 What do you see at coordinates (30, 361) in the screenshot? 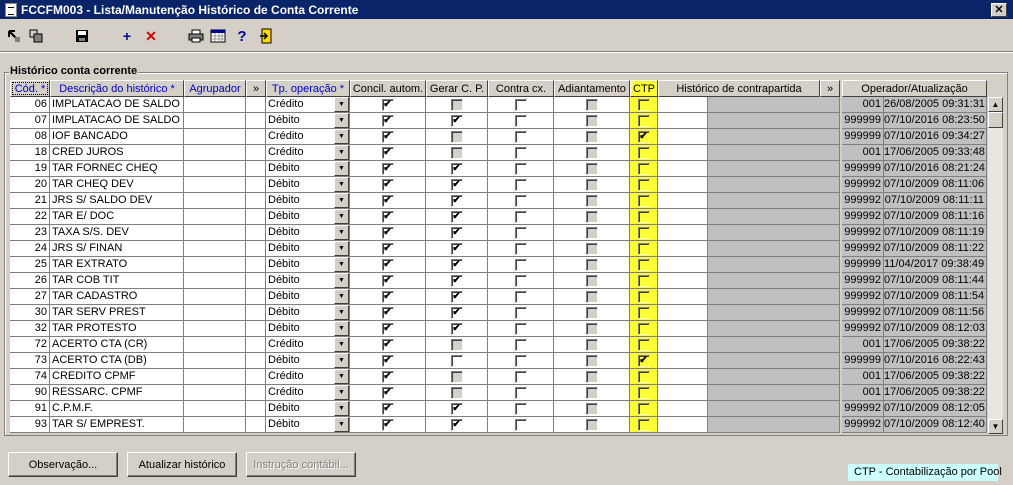
I see `cod-cell: 73` at bounding box center [30, 361].